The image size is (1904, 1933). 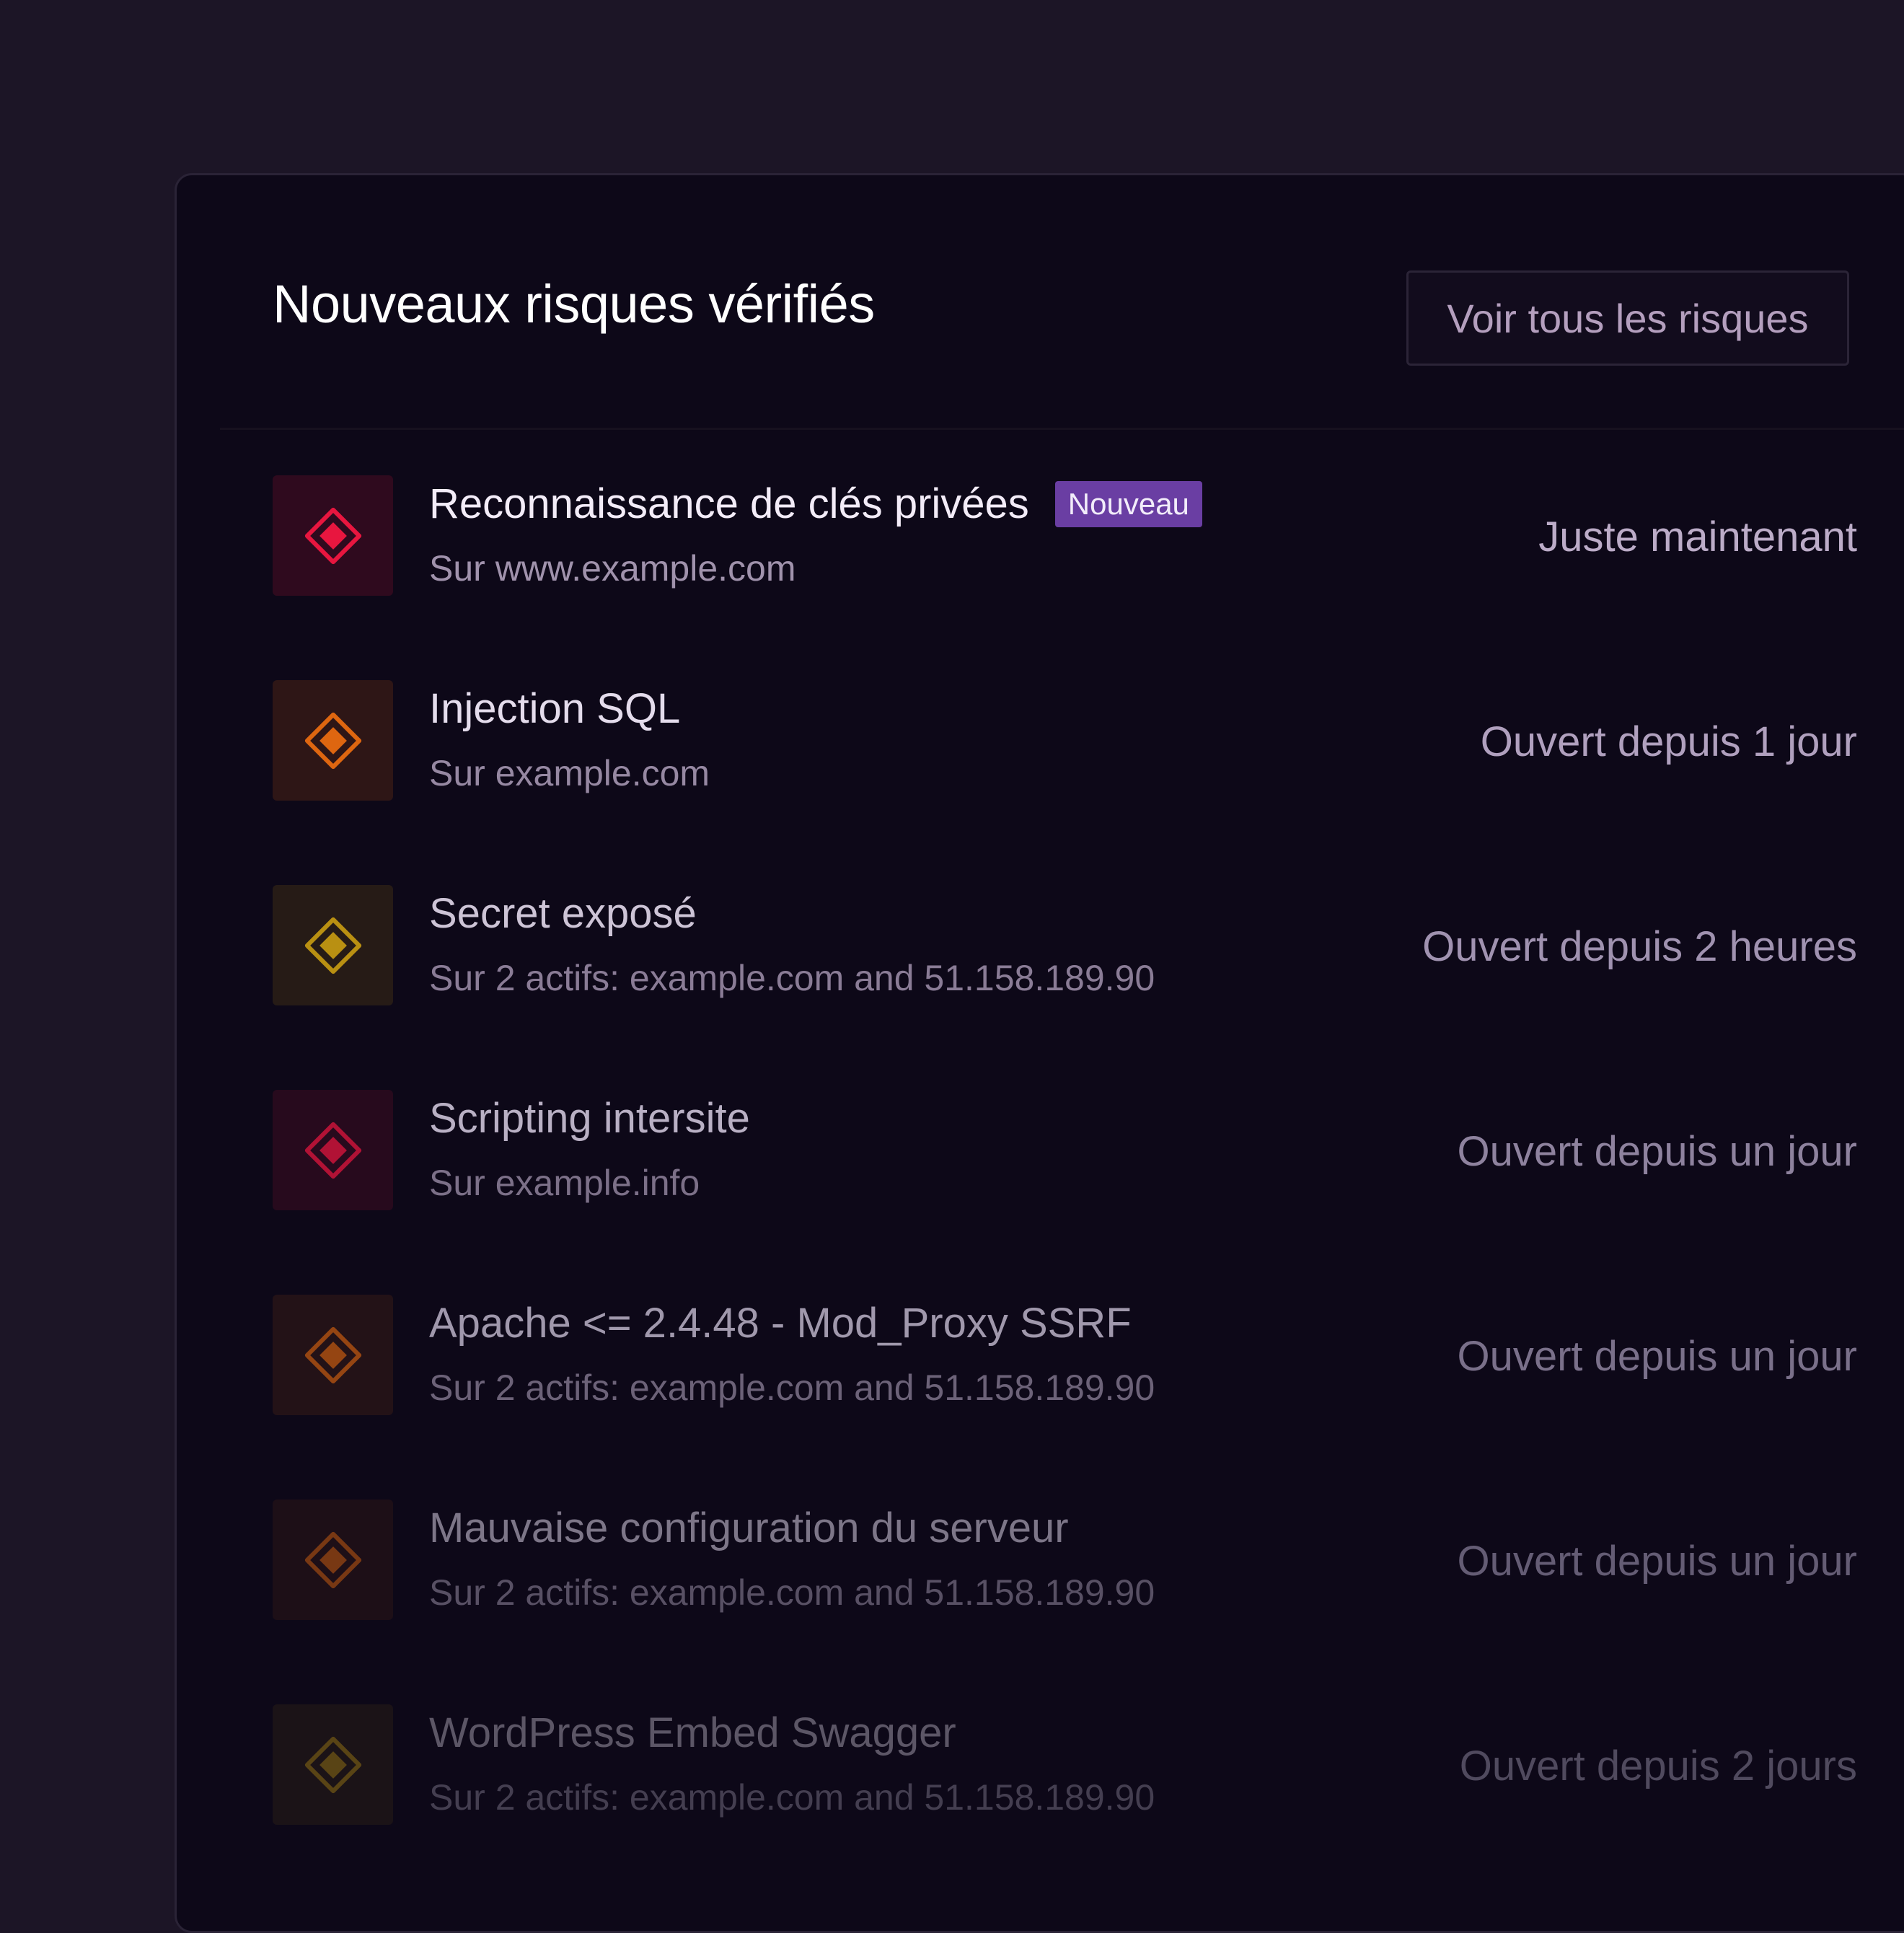 I want to click on risk-time: Ouvert depuis 2 heures, so click(x=1639, y=946).